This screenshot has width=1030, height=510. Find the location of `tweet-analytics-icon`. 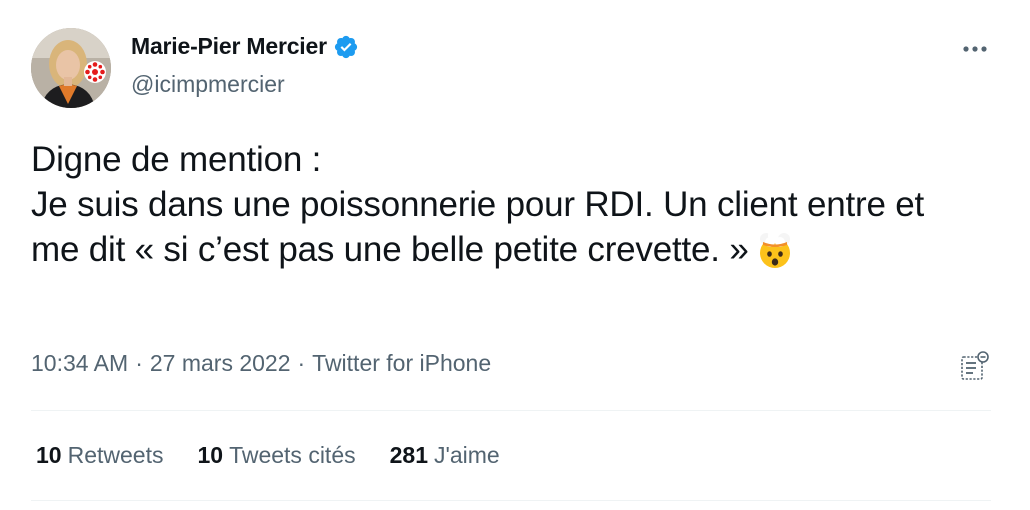

tweet-analytics-icon is located at coordinates (974, 366).